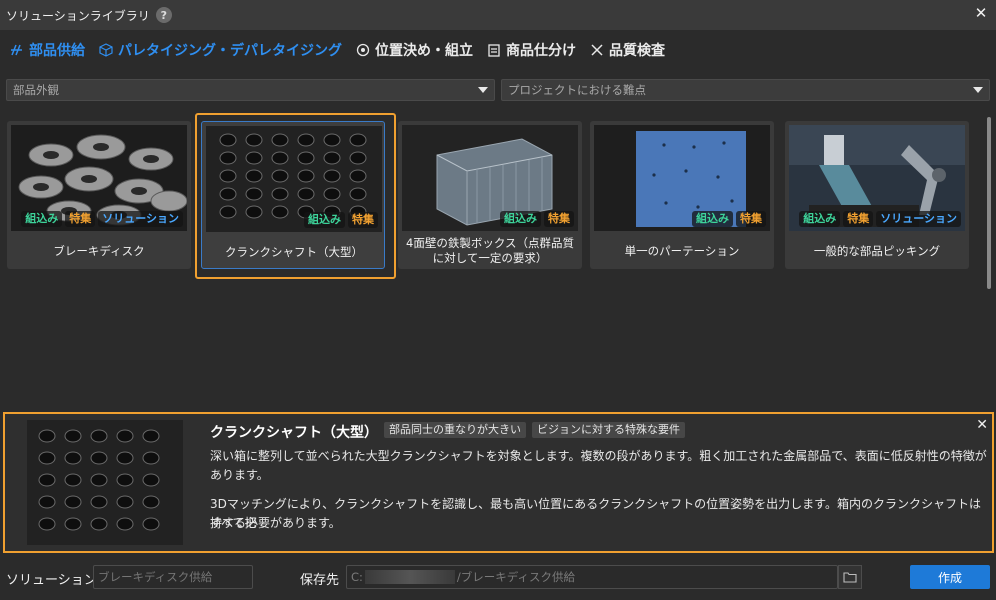 The width and height of the screenshot is (996, 600). I want to click on tab-positioning-assembly: 位置決め・組立, so click(414, 50).